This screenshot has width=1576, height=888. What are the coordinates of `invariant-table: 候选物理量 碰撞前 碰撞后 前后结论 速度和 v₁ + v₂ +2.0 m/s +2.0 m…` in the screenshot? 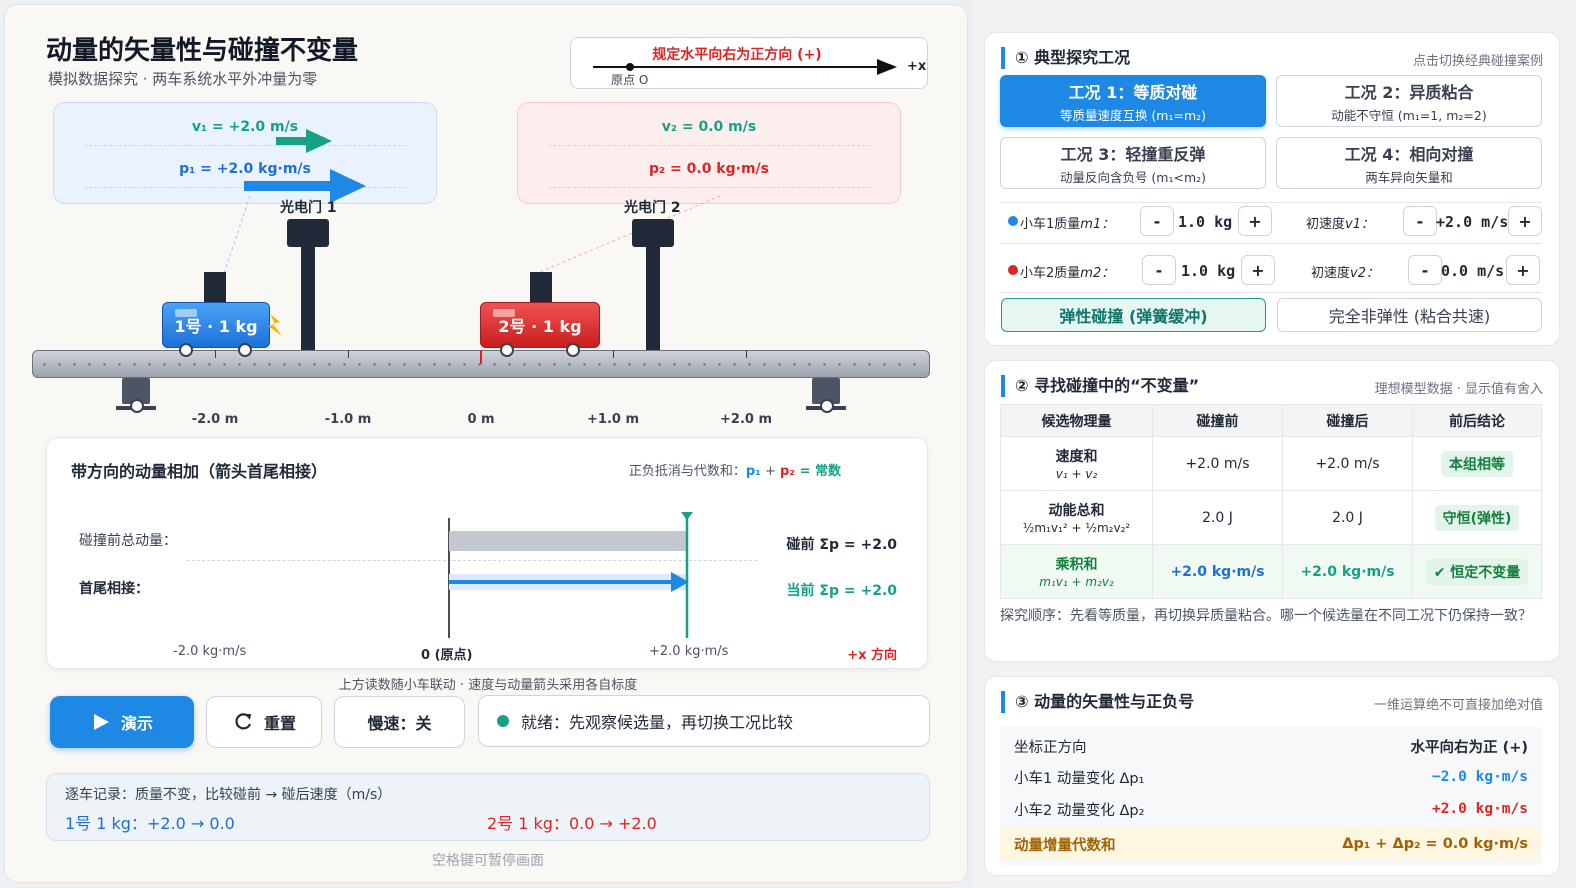 It's located at (1271, 501).